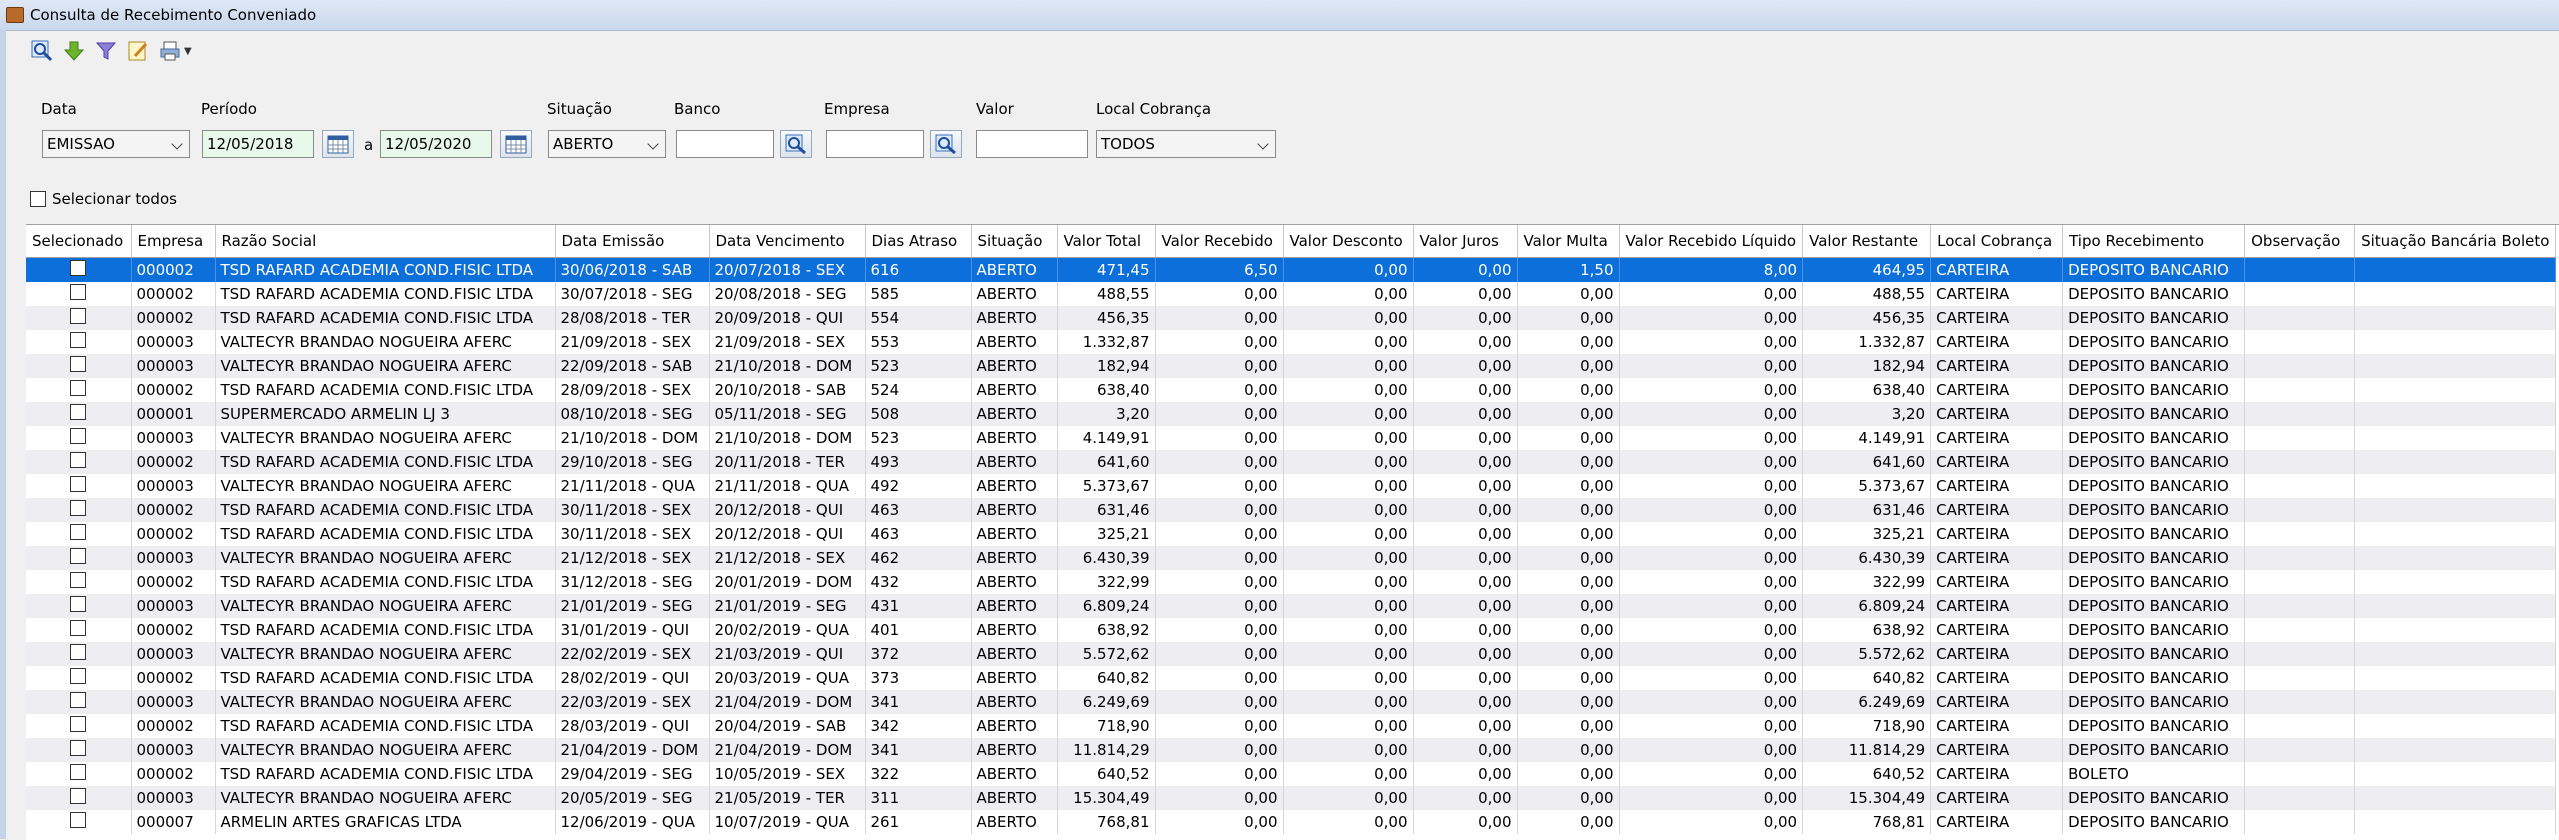 This screenshot has height=840, width=2559. What do you see at coordinates (946, 144) in the screenshot?
I see `empresa-search-button` at bounding box center [946, 144].